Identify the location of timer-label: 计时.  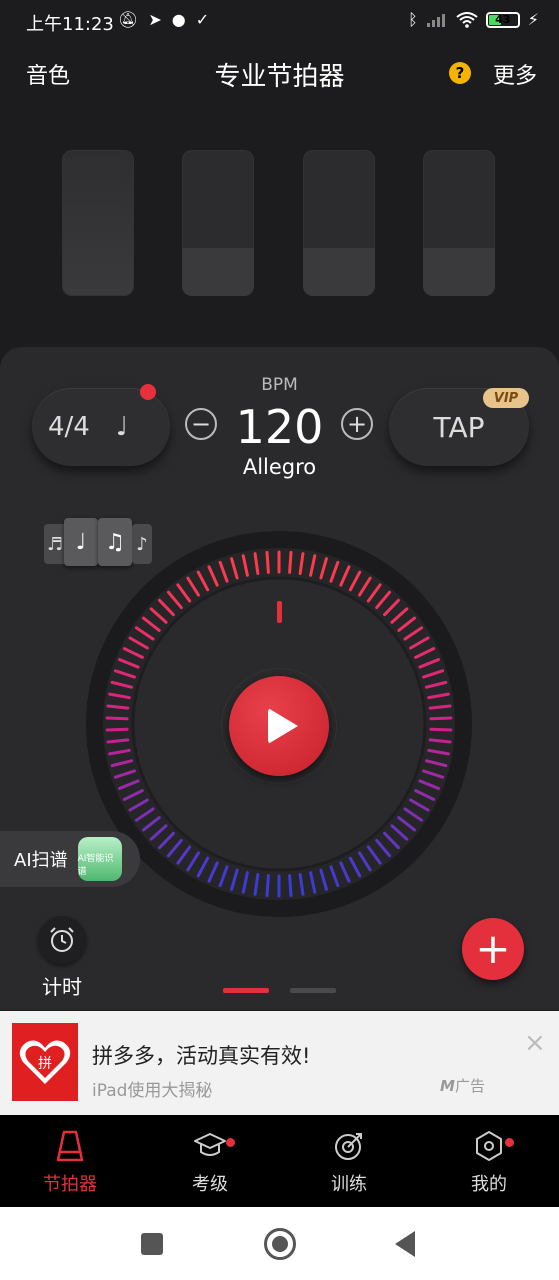
(62, 987).